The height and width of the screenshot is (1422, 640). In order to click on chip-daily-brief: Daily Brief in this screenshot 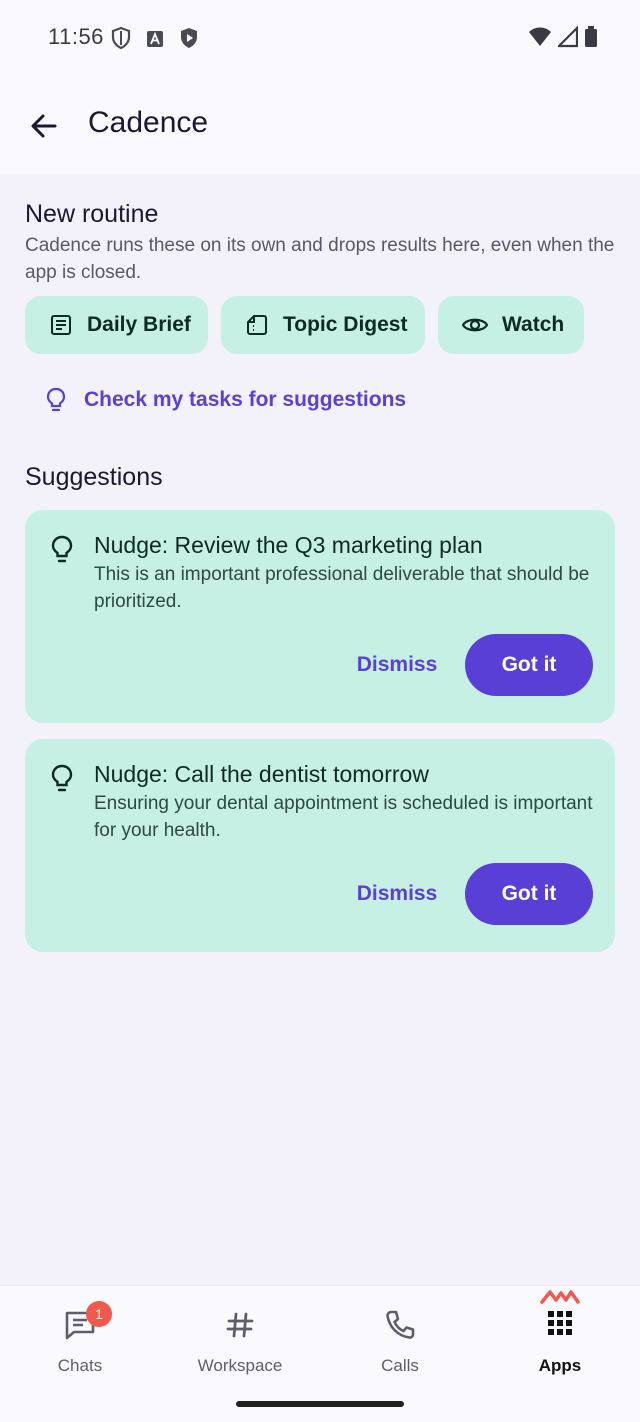, I will do `click(116, 325)`.